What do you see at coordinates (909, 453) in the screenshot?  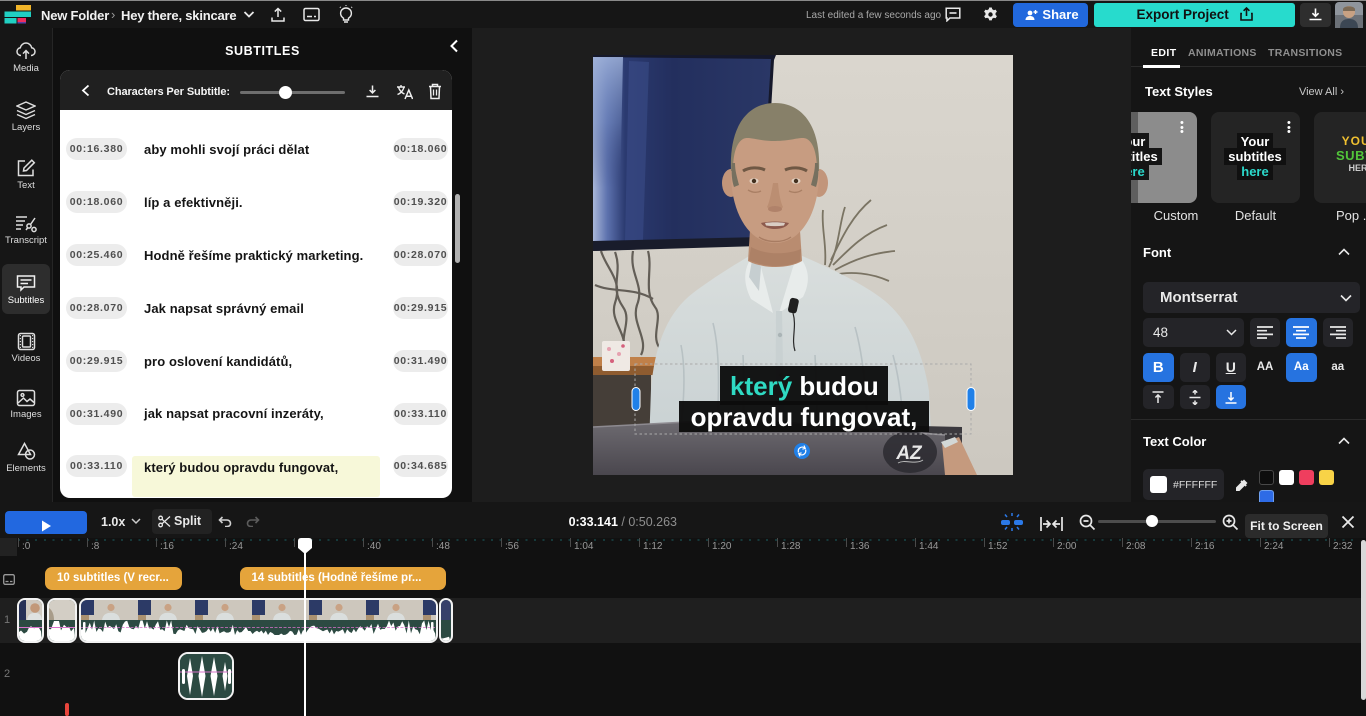 I see `svg-text: AZ` at bounding box center [909, 453].